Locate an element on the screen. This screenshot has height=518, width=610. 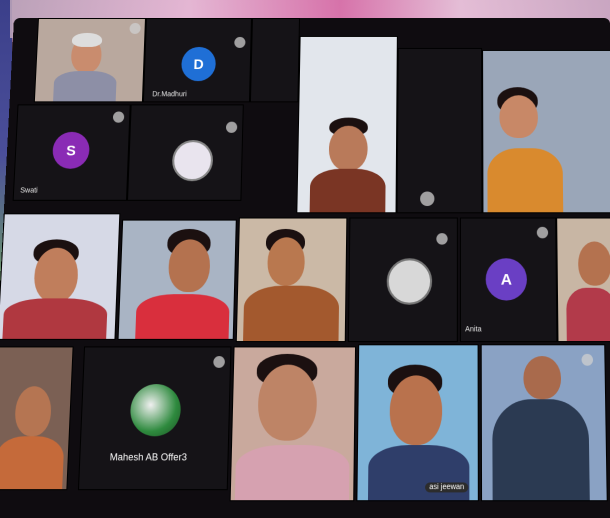
participant-name: Swati is located at coordinates (29, 191).